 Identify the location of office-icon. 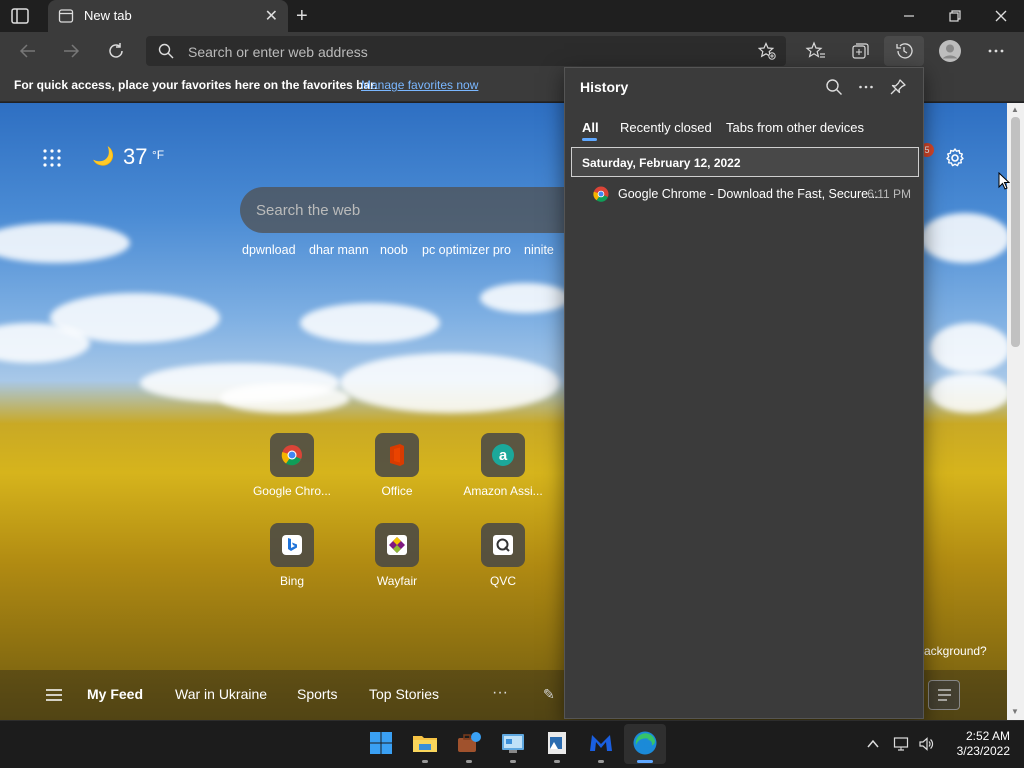
(397, 455).